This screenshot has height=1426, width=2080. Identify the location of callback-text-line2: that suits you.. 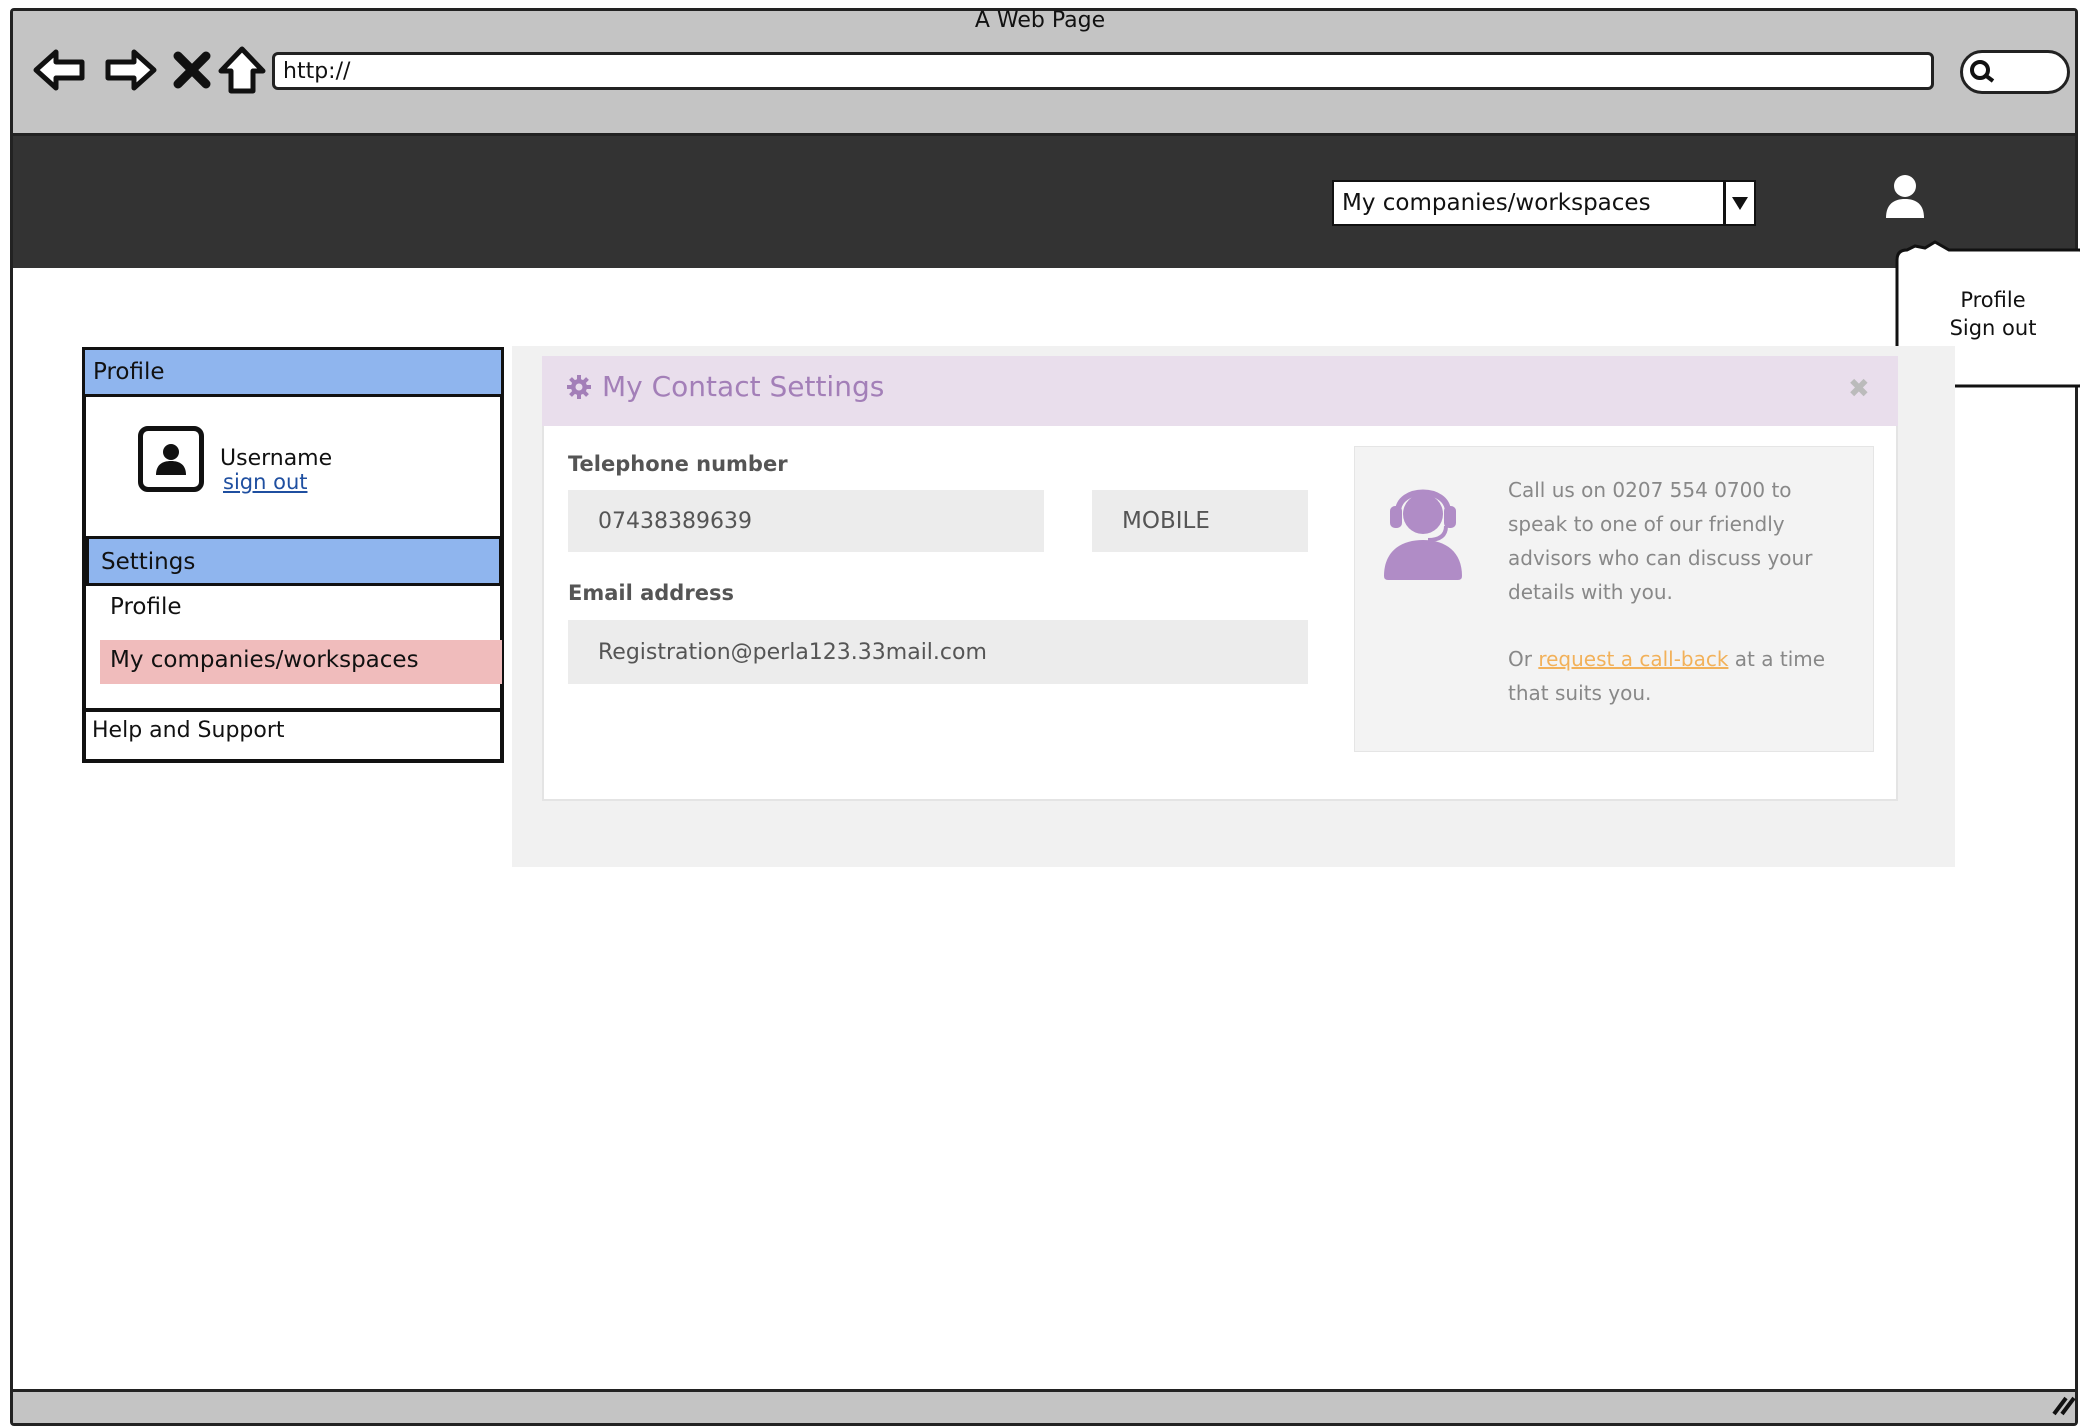
(1580, 693).